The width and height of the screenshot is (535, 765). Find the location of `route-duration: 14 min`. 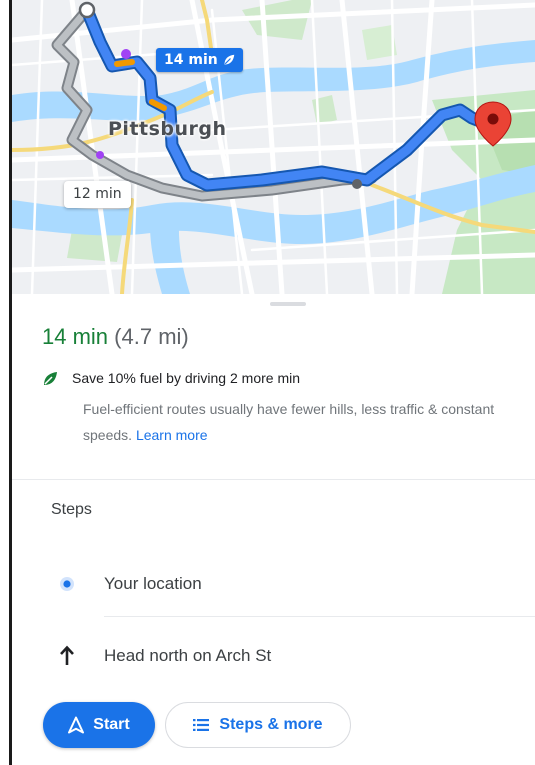

route-duration: 14 min is located at coordinates (75, 336).